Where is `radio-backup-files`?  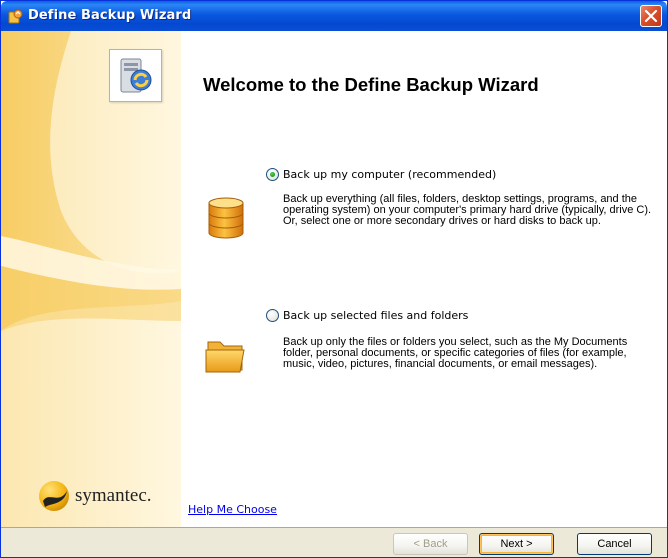 radio-backup-files is located at coordinates (272, 315).